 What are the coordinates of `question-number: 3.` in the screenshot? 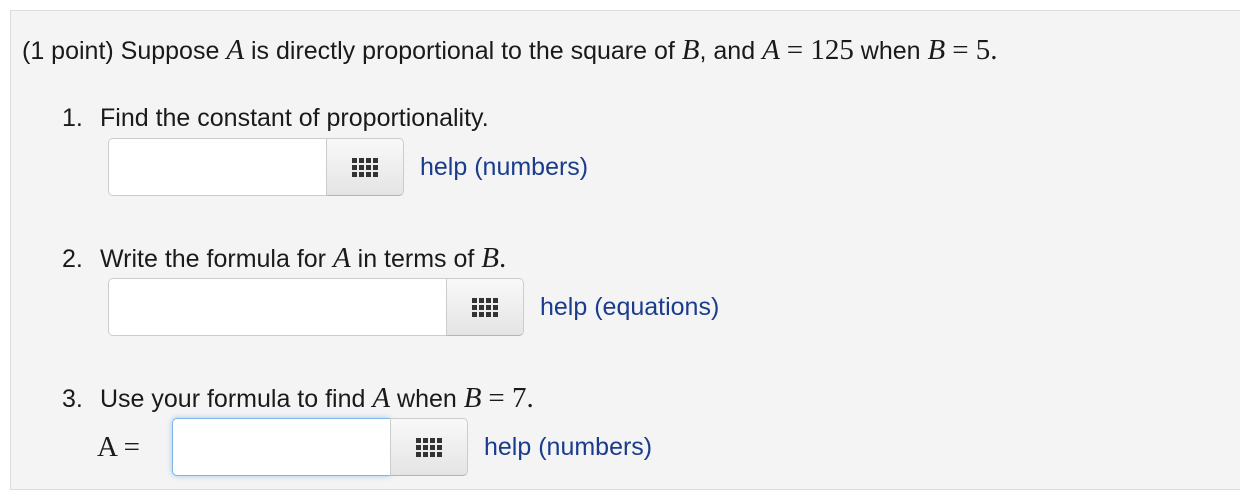 It's located at (72, 399).